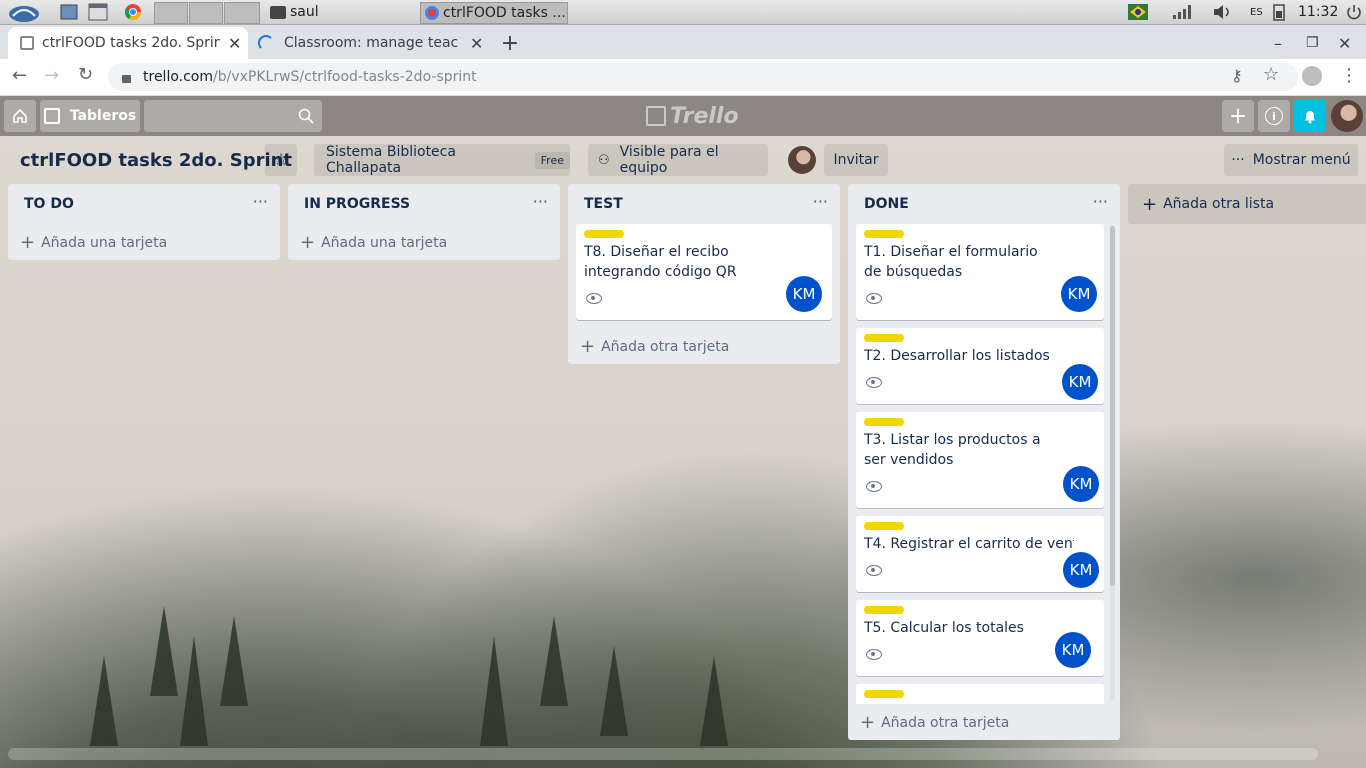  I want to click on trello-header: Tableros Trello + i, so click(683, 116).